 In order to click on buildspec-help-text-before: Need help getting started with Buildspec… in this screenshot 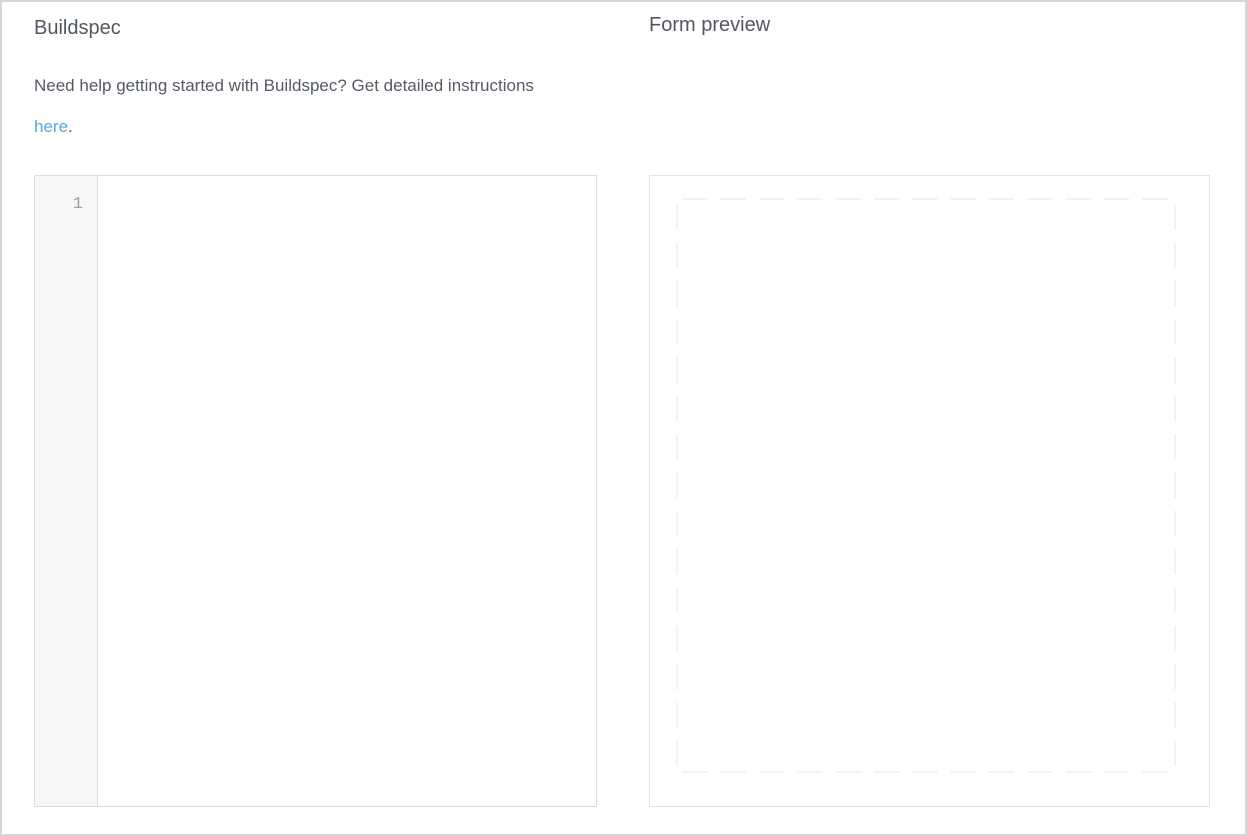, I will do `click(284, 85)`.